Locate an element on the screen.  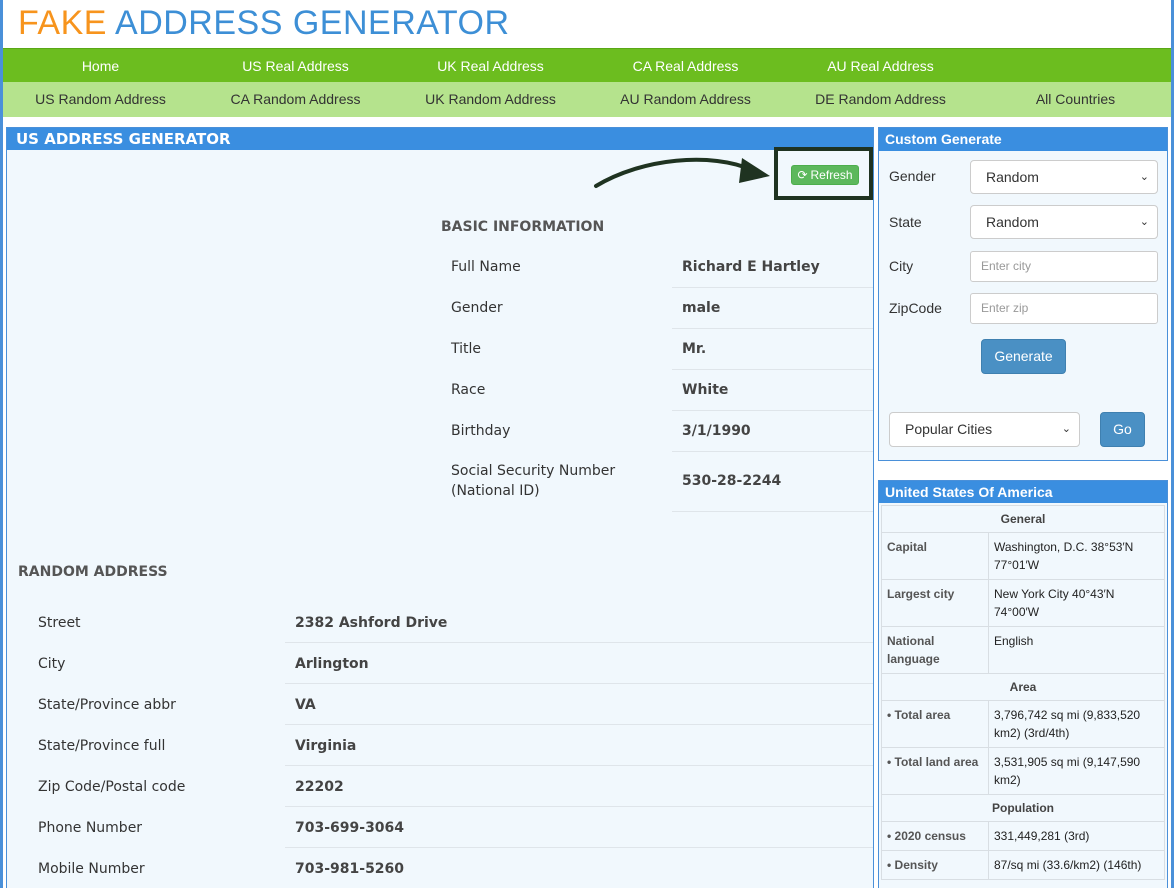
refresh-button: ⟳ Refresh is located at coordinates (825, 175).